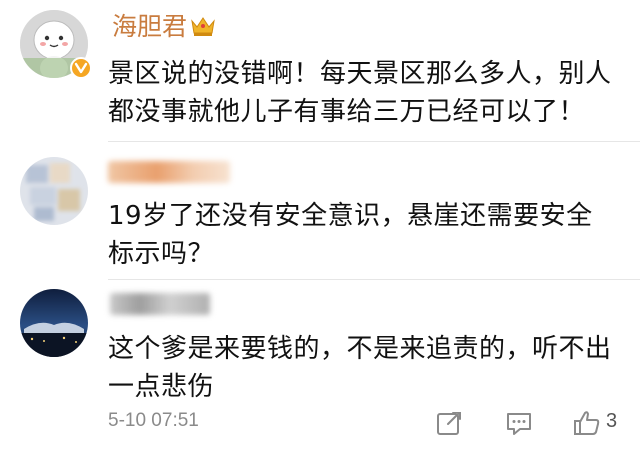  Describe the element at coordinates (519, 423) in the screenshot. I see `comment-icon` at that location.